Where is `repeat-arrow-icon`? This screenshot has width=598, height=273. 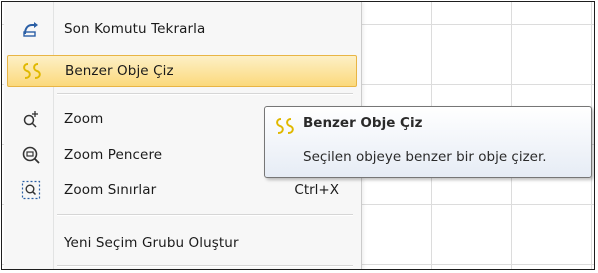 repeat-arrow-icon is located at coordinates (31, 29).